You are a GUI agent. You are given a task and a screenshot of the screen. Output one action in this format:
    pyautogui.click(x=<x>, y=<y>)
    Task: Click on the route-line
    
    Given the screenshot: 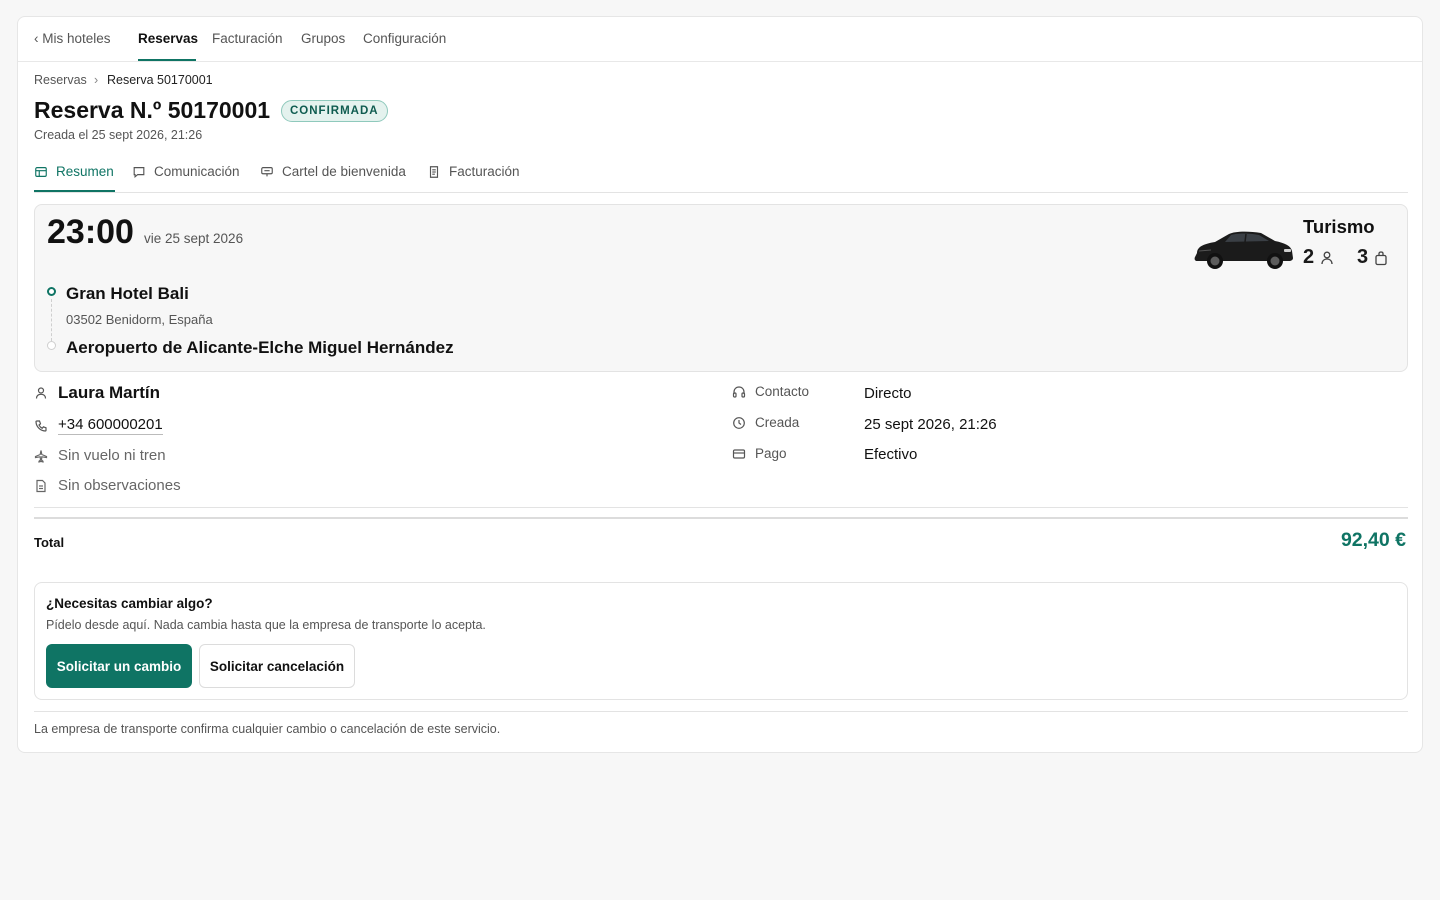 What is the action you would take?
    pyautogui.click(x=51, y=320)
    